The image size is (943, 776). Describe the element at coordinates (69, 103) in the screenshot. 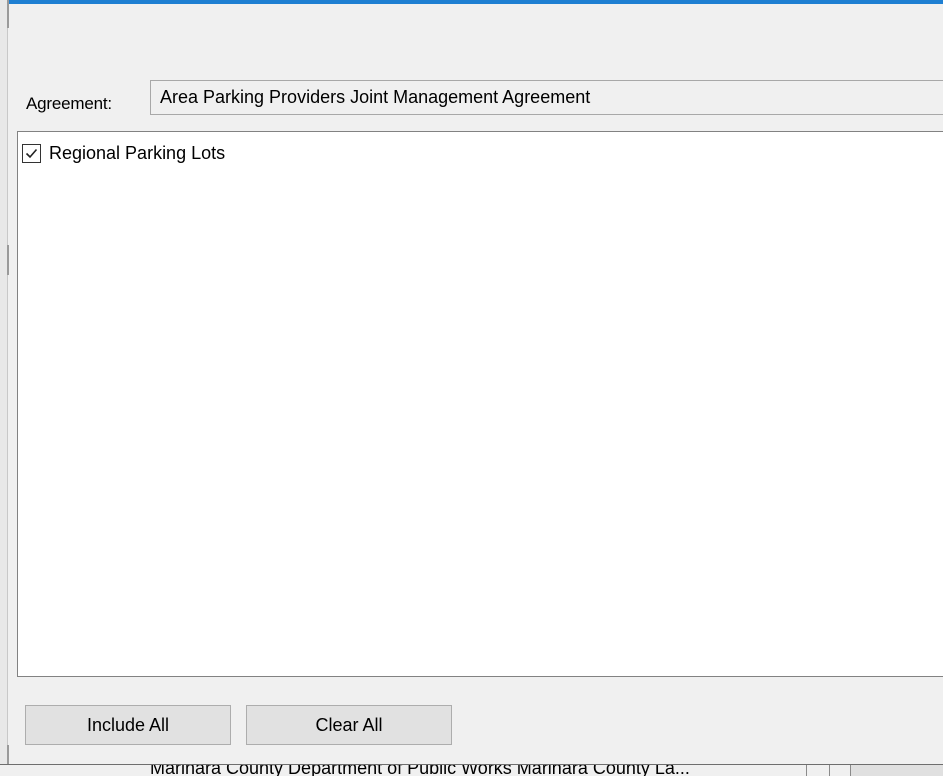

I see `agreement-label: Agreement:` at that location.